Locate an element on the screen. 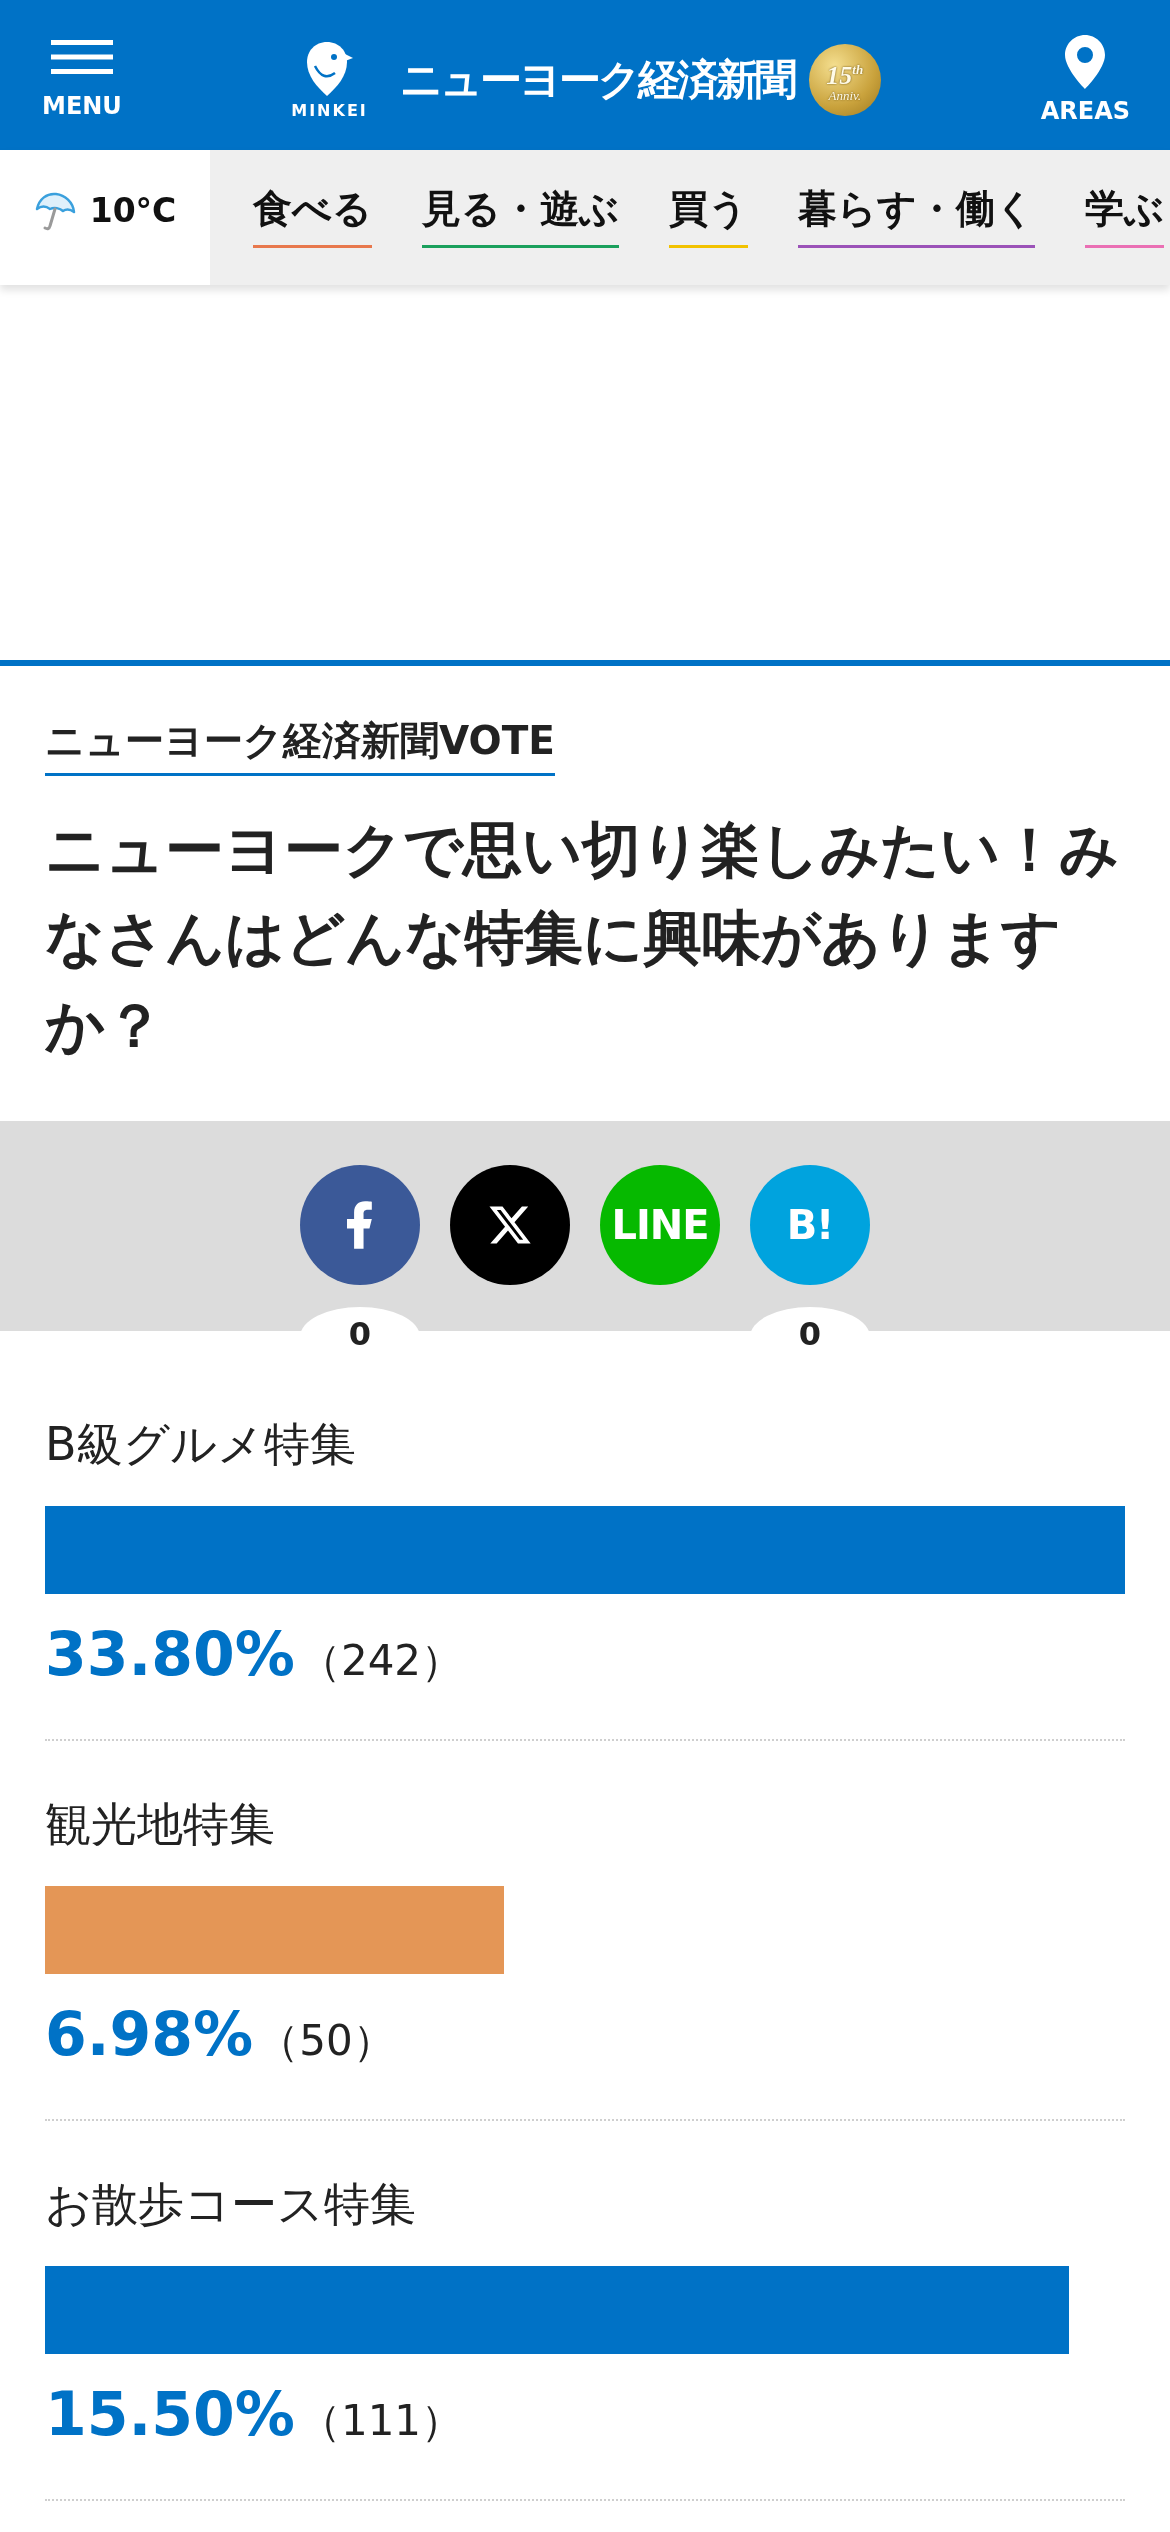 This screenshot has width=1170, height=2532. menu-icon is located at coordinates (81, 57).